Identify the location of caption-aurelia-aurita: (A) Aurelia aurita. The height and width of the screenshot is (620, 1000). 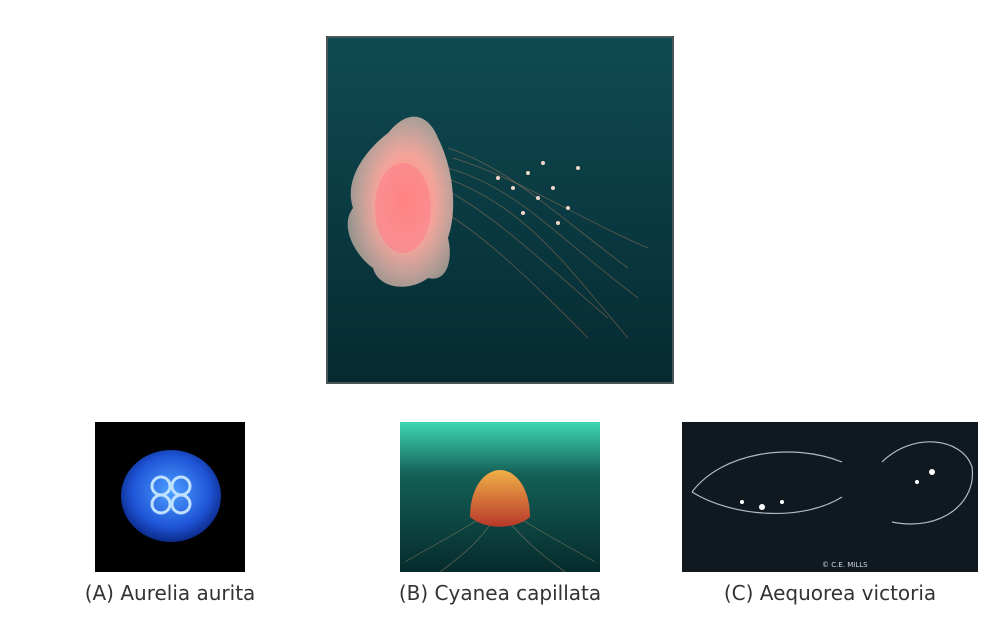
(170, 593).